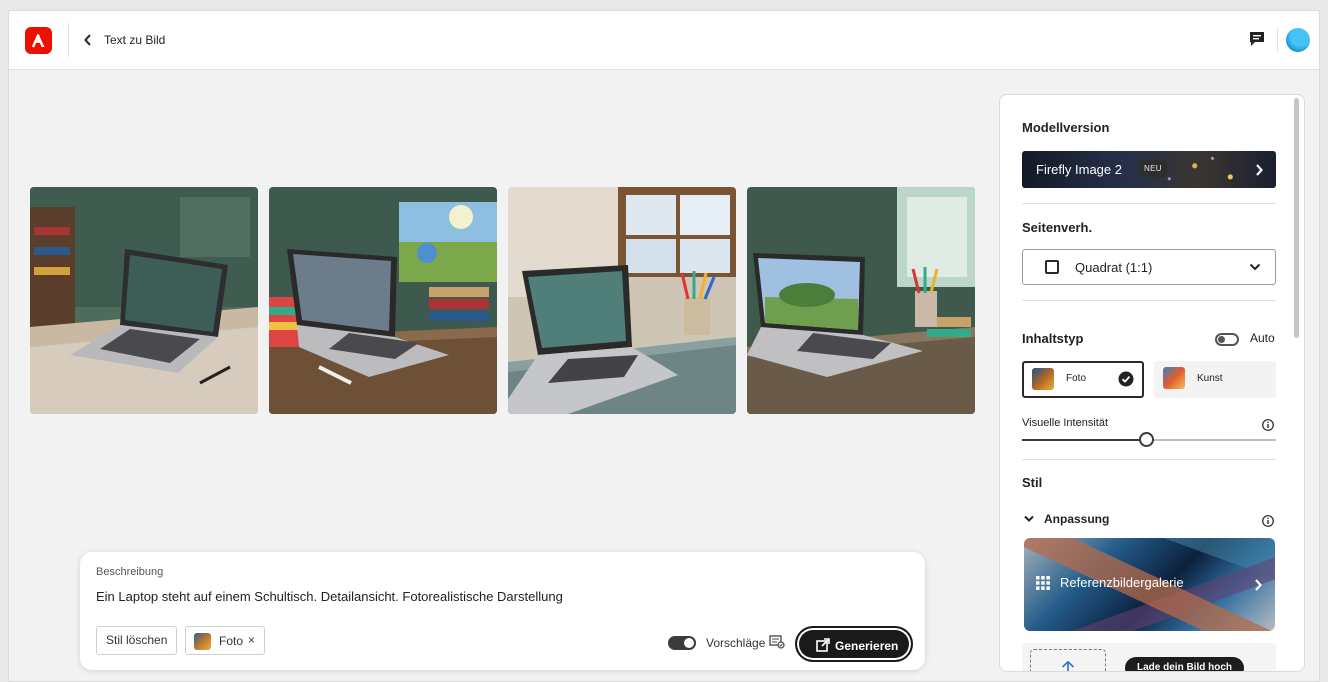 The image size is (1328, 682). I want to click on upload-area: Lade dein Bild hoch, so click(1149, 657).